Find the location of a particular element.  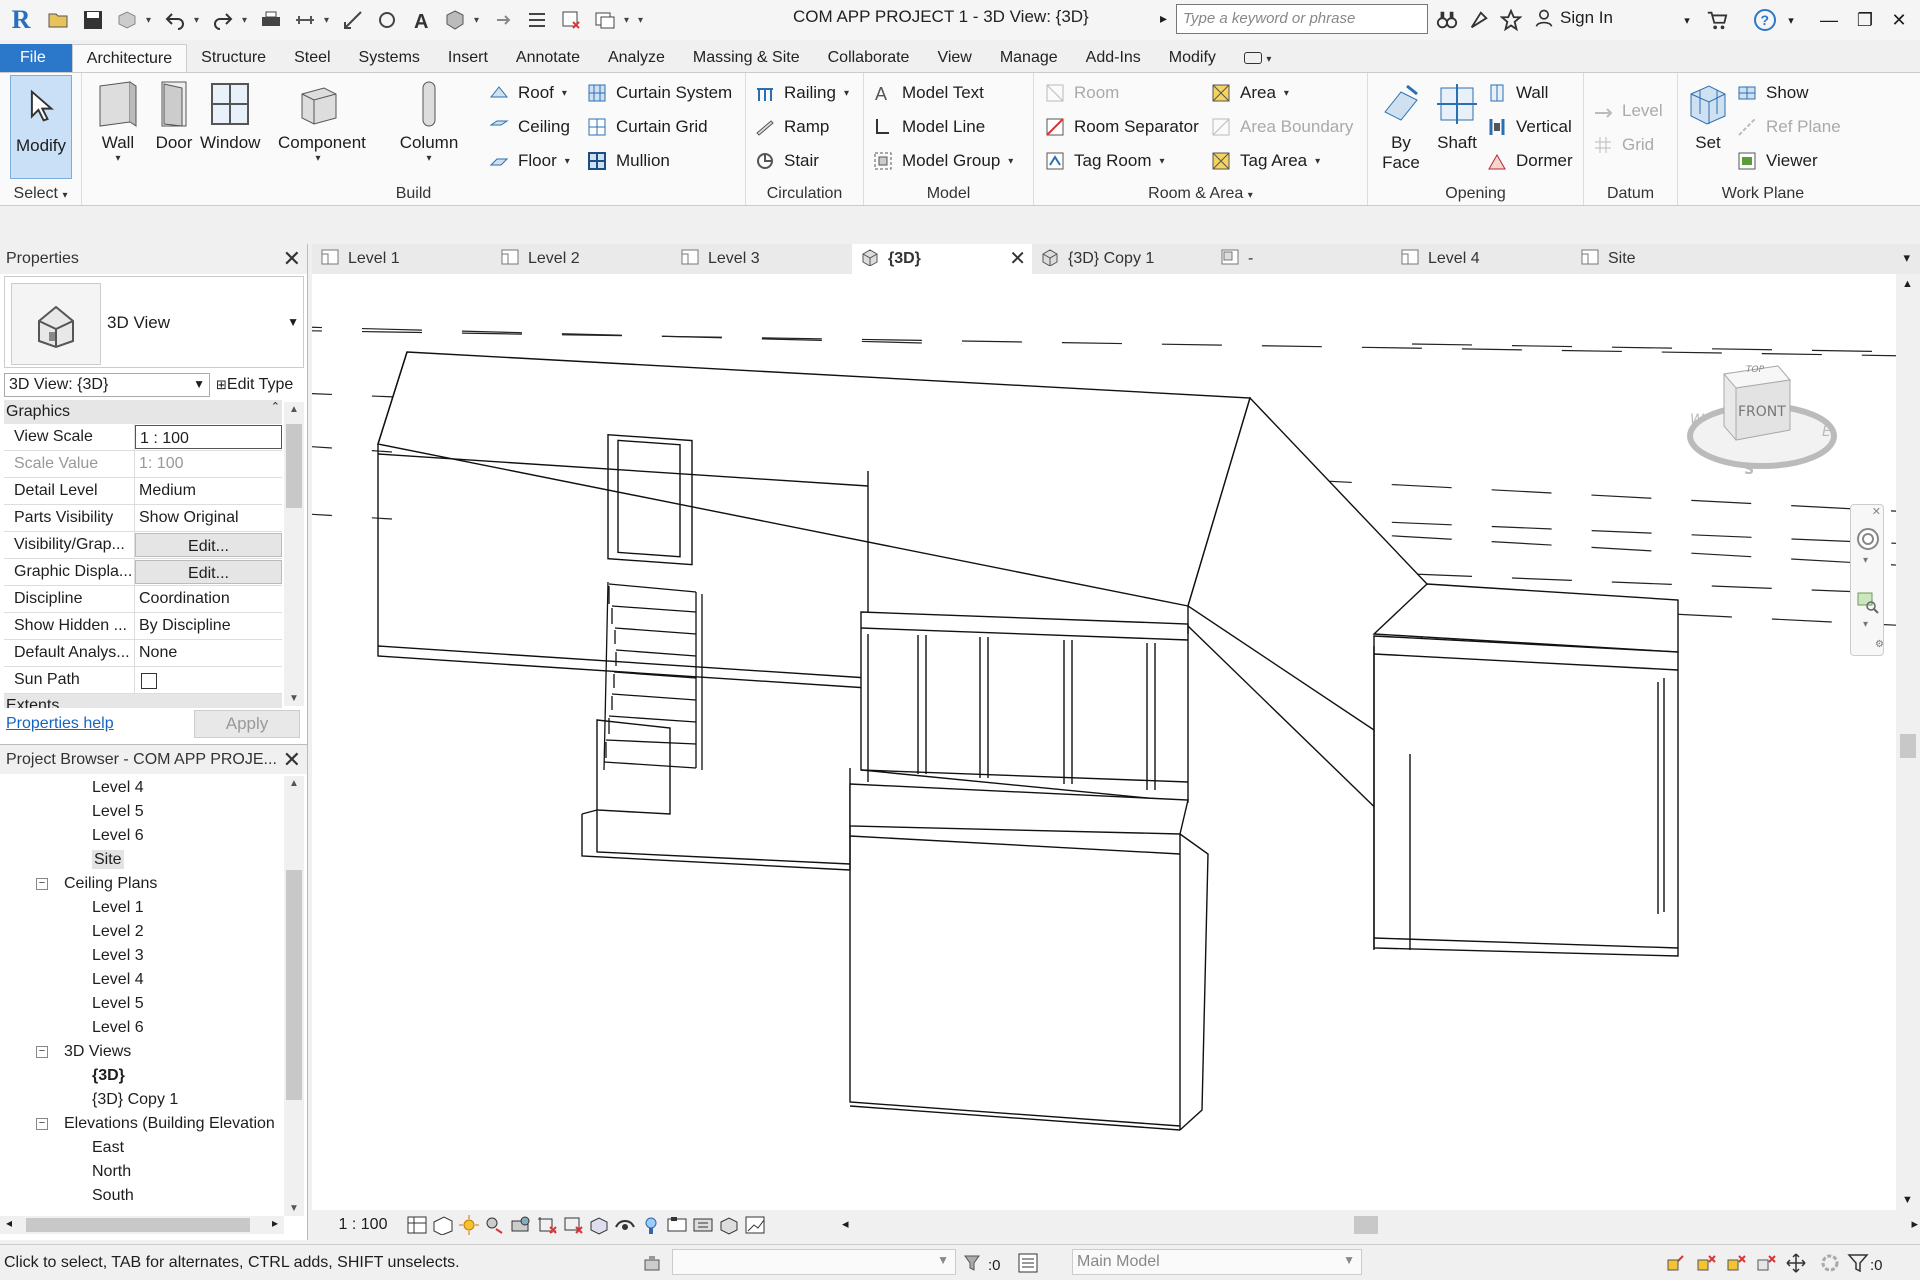

property-value: Medium is located at coordinates (208, 491).